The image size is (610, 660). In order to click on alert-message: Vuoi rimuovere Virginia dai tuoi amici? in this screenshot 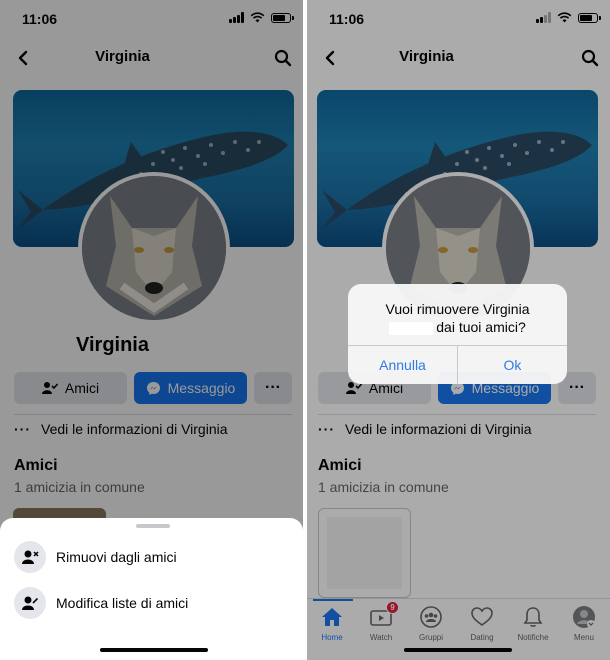, I will do `click(457, 318)`.